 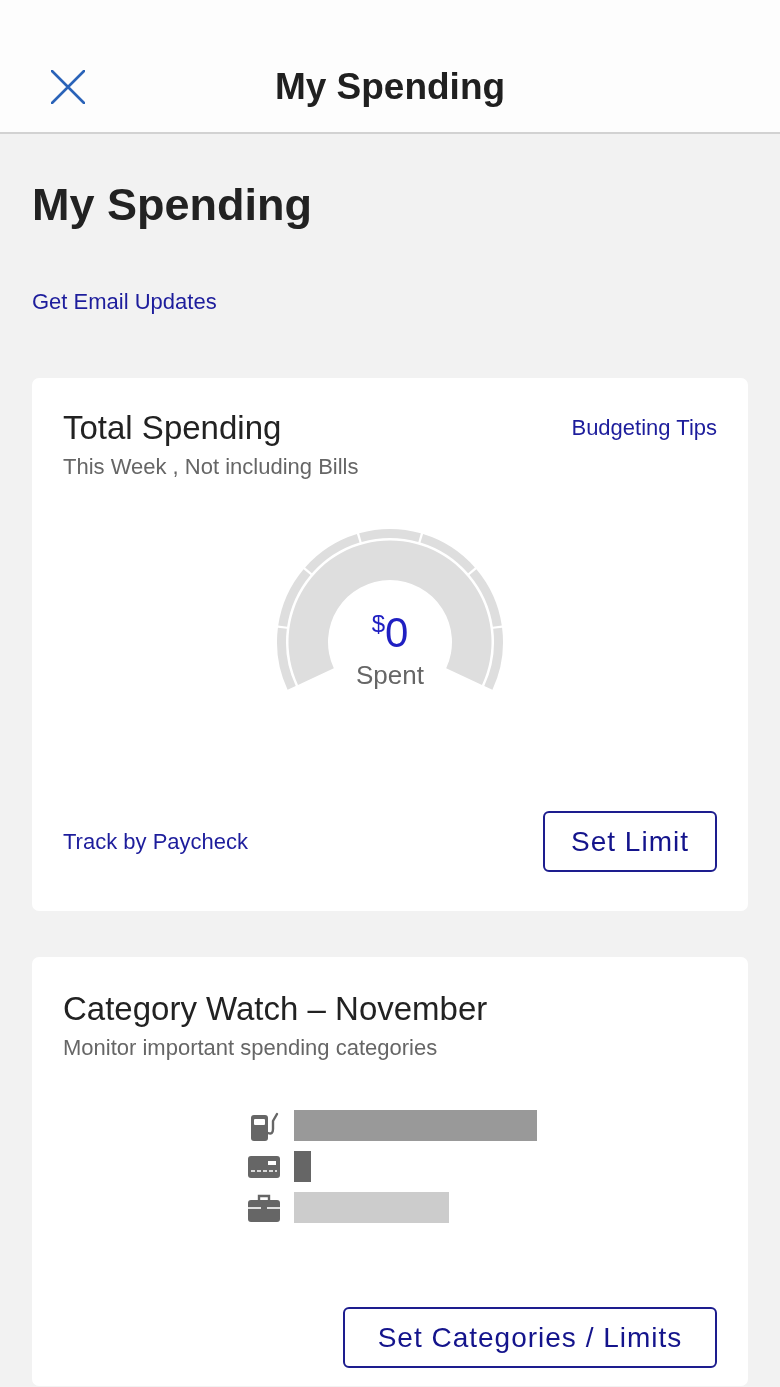 I want to click on track-by-paycheck-link: Track by Paycheck, so click(x=156, y=841).